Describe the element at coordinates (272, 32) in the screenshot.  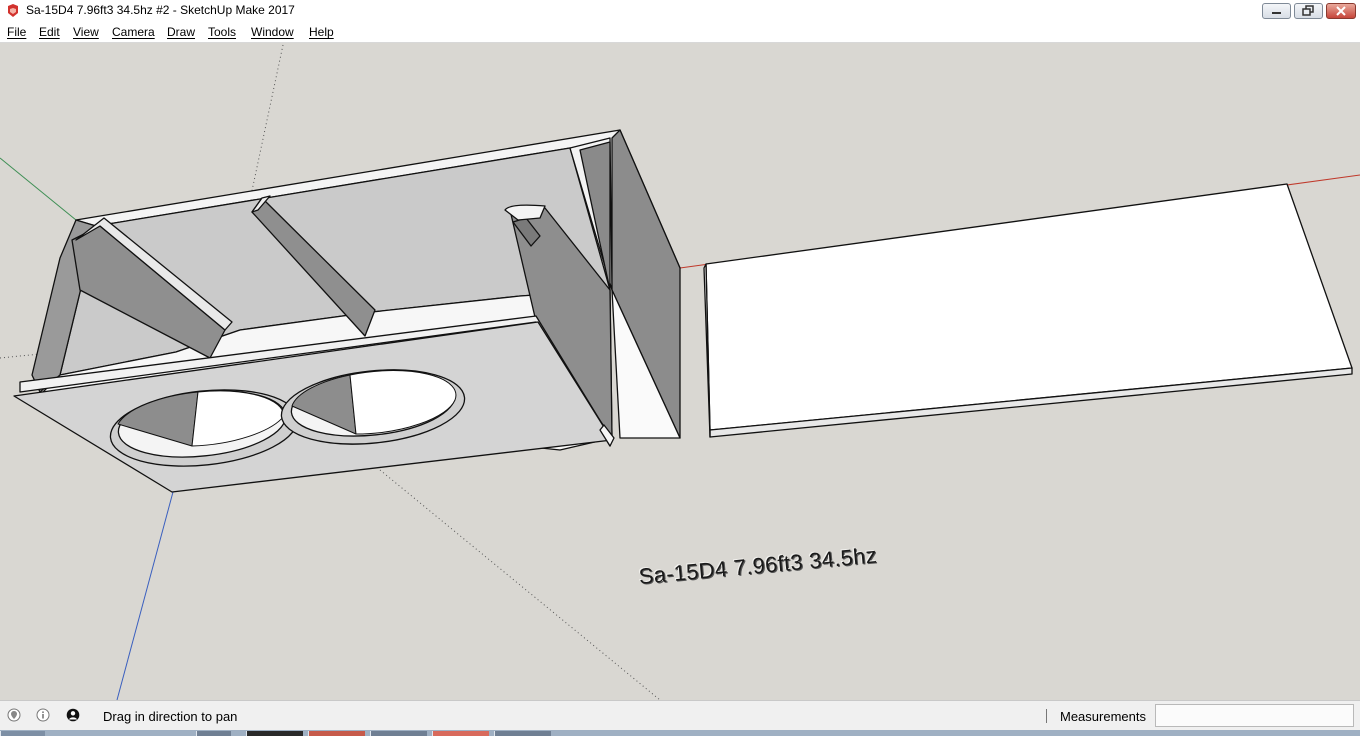
I see `menu-window: Window` at that location.